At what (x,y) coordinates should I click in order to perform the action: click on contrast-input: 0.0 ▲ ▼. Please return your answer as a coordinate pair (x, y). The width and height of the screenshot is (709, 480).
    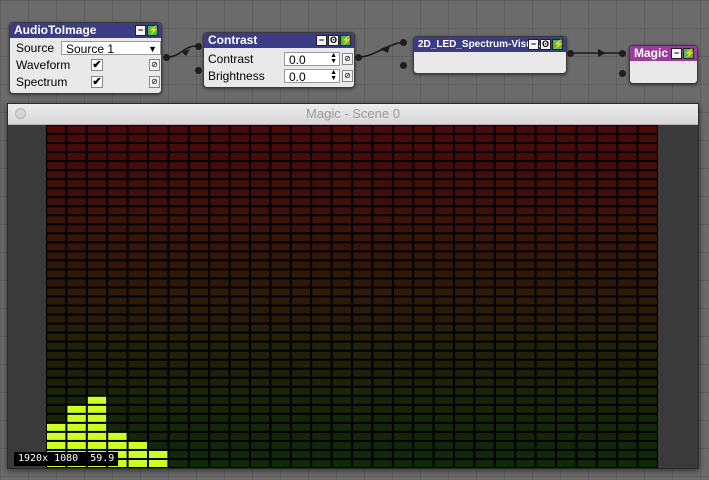
    Looking at the image, I should click on (312, 59).